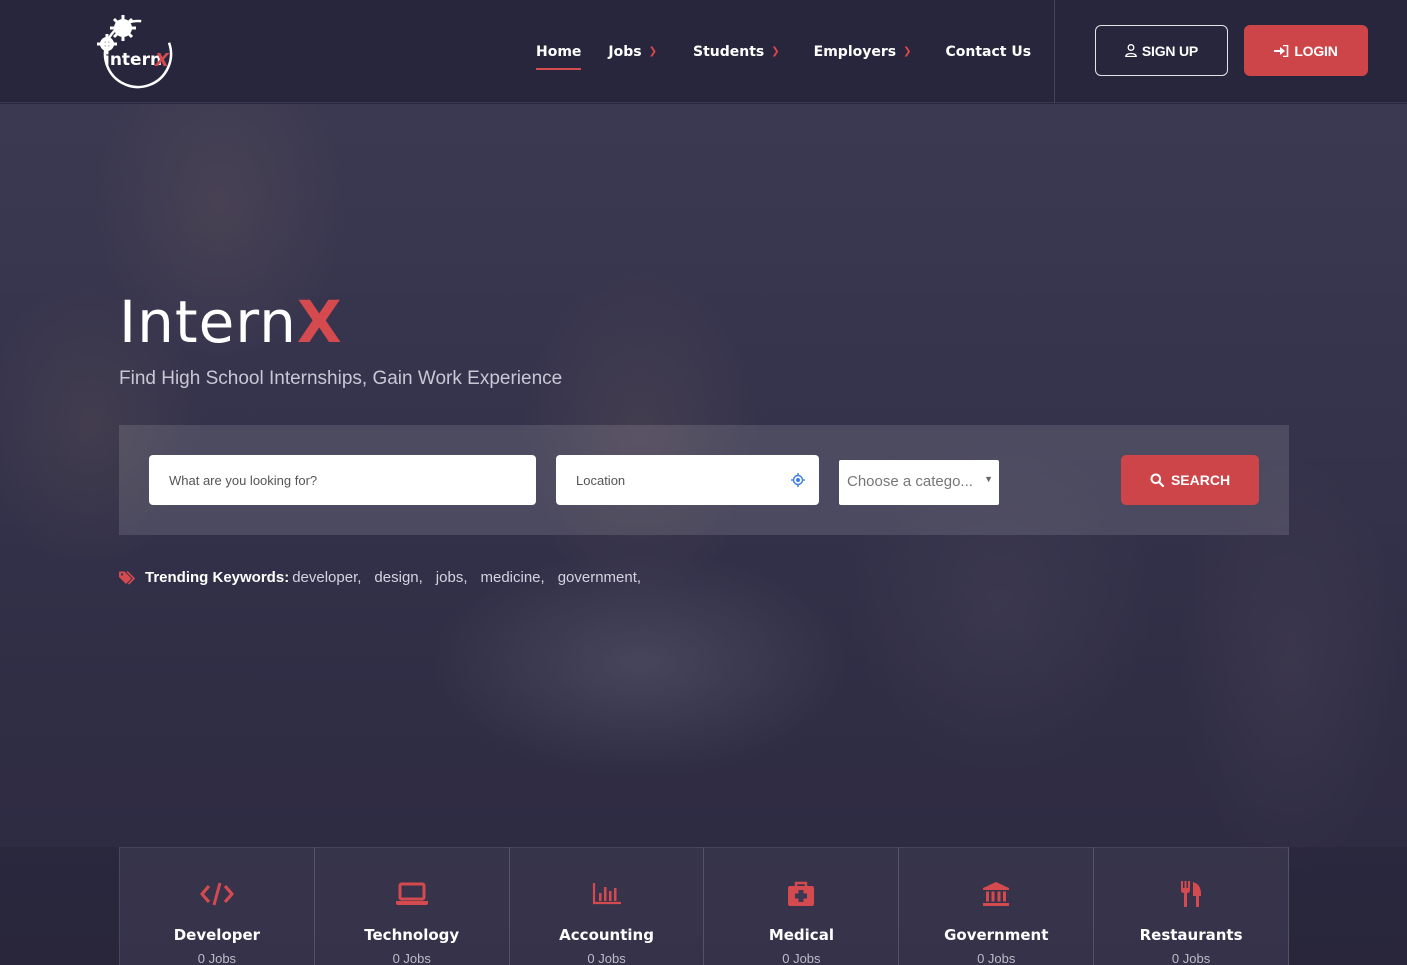 This screenshot has height=965, width=1407. Describe the element at coordinates (988, 479) in the screenshot. I see `caret-down-icon: ▼` at that location.